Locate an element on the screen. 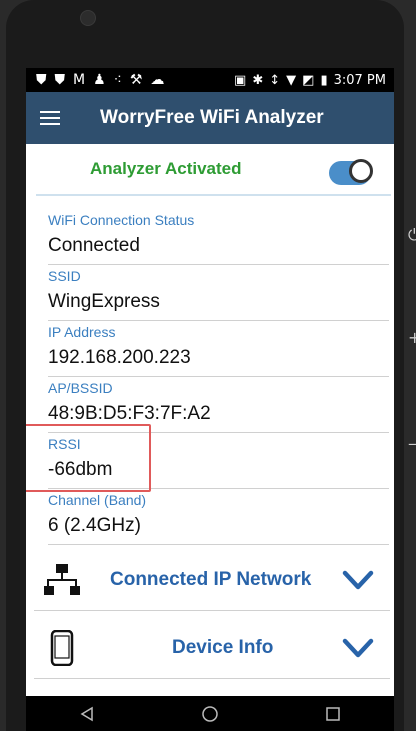  volume-up-icon: + is located at coordinates (412, 337).